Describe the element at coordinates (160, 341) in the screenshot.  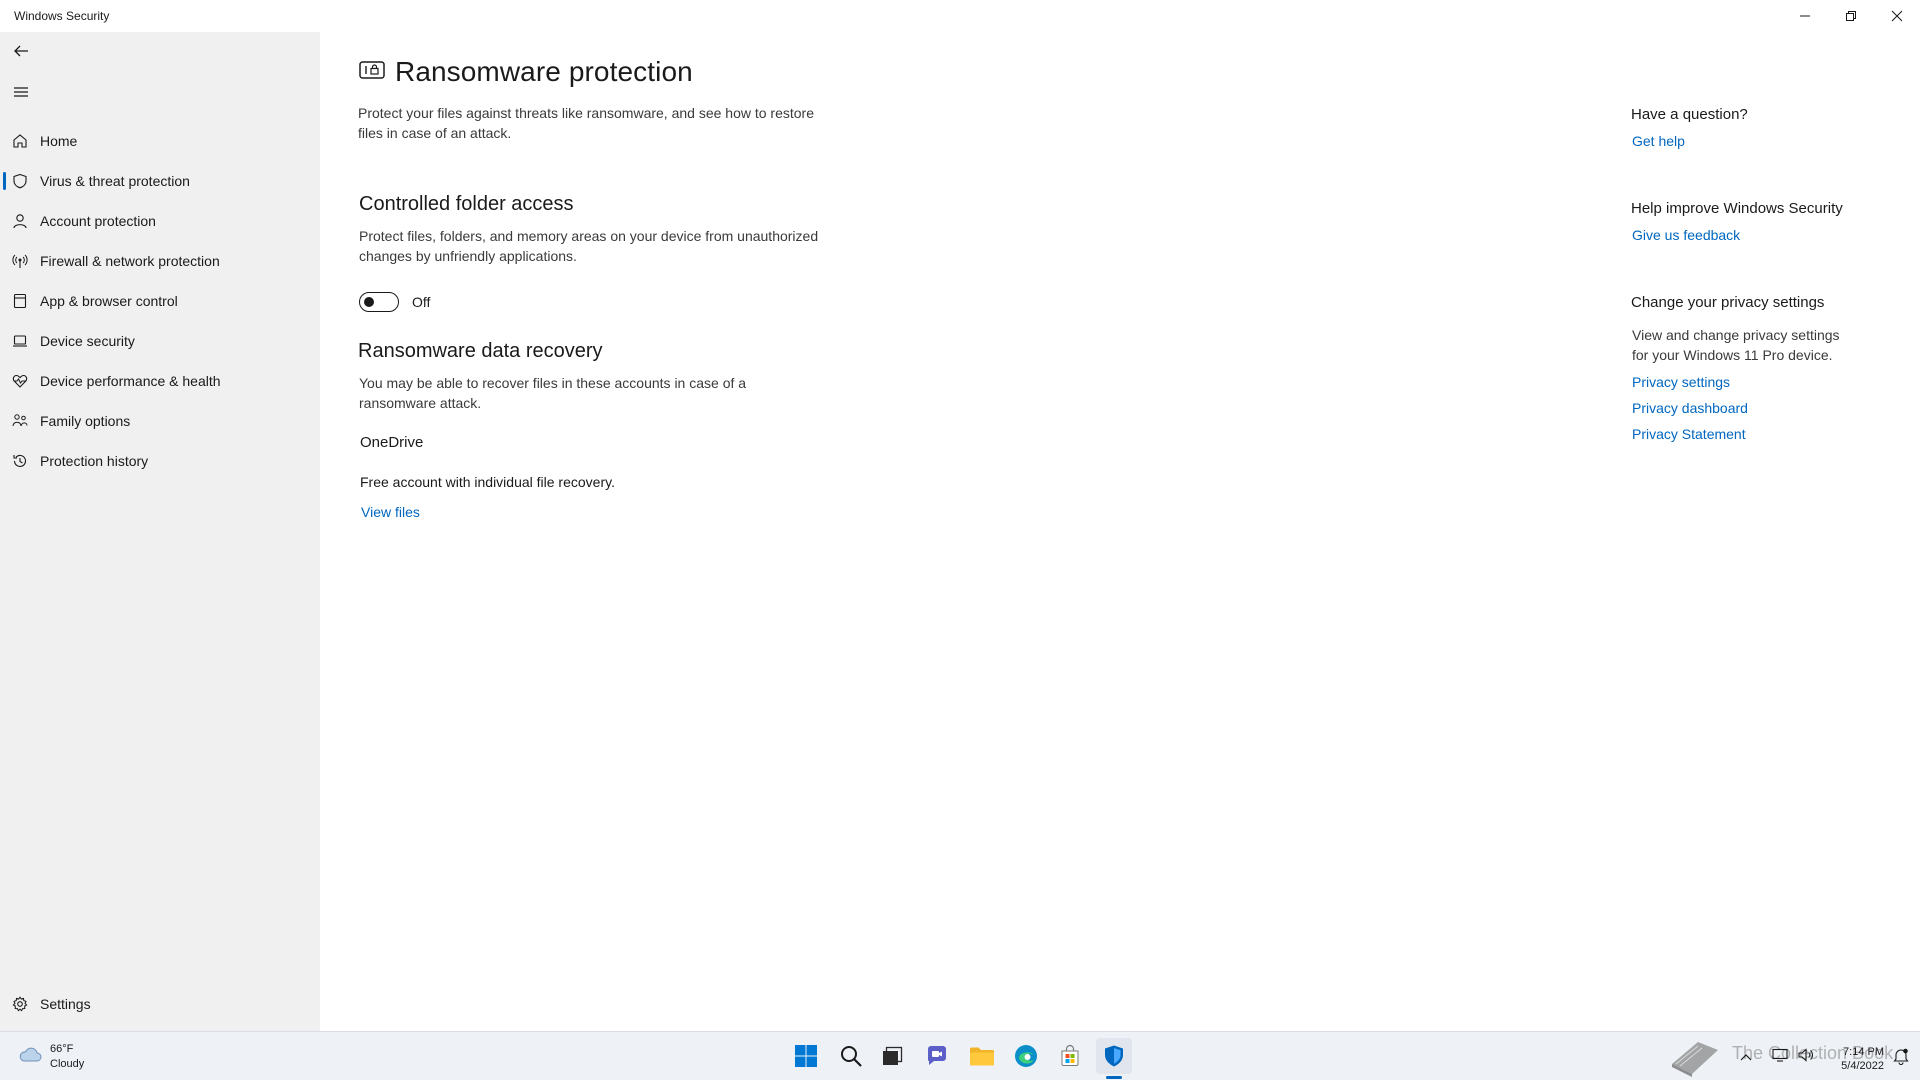
I see `sidebar-item-device-security: Device security` at that location.